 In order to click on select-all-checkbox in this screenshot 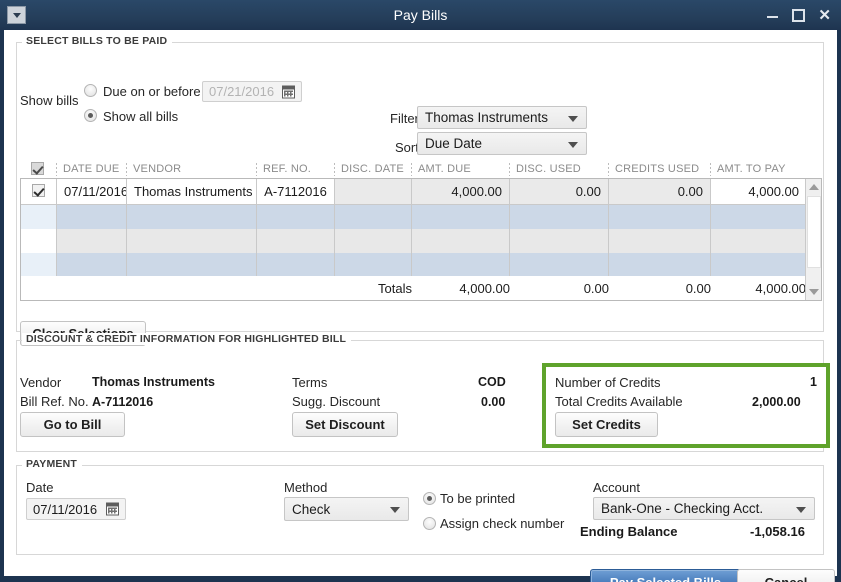, I will do `click(37, 168)`.